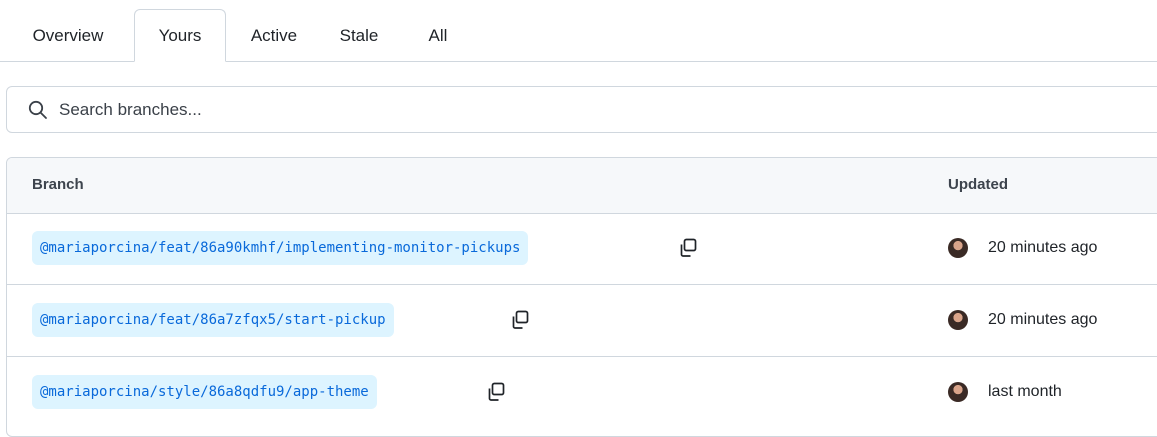  I want to click on updated-column-header: Updated, so click(978, 184).